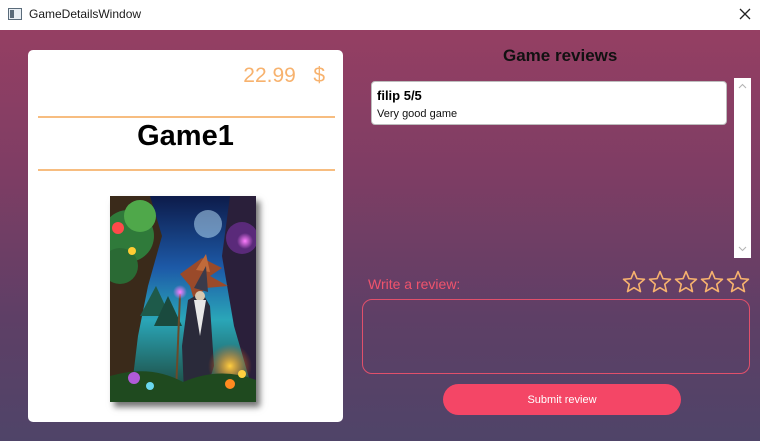 The height and width of the screenshot is (441, 760). Describe the element at coordinates (417, 114) in the screenshot. I see `review-text: Very good game` at that location.